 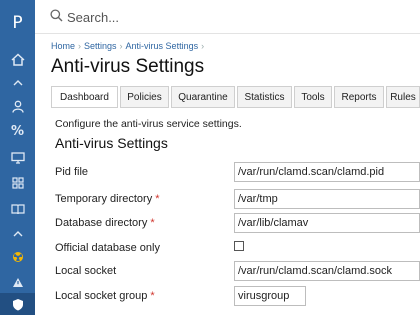 What do you see at coordinates (101, 296) in the screenshot?
I see `socket-group-label-text: Local socket group` at bounding box center [101, 296].